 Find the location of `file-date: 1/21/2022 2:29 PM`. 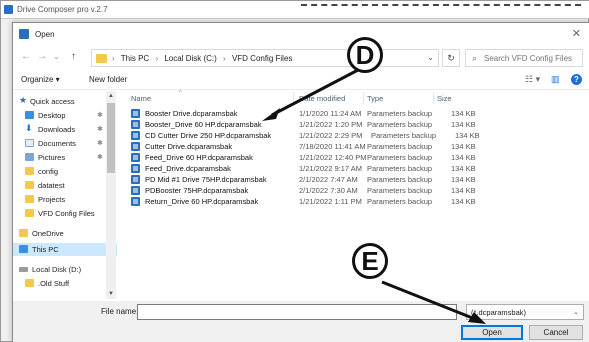

file-date: 1/21/2022 2:29 PM is located at coordinates (331, 135).